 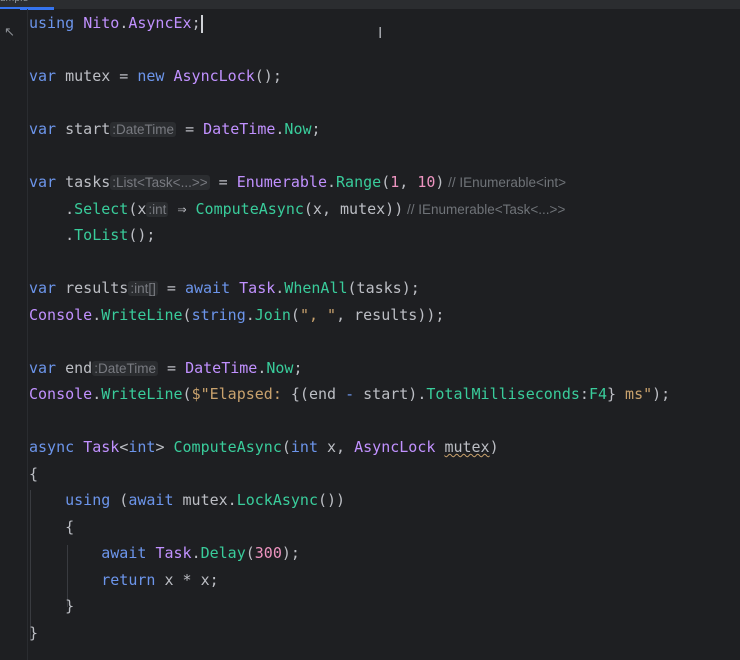 What do you see at coordinates (164, 447) in the screenshot?
I see `code-token: >` at bounding box center [164, 447].